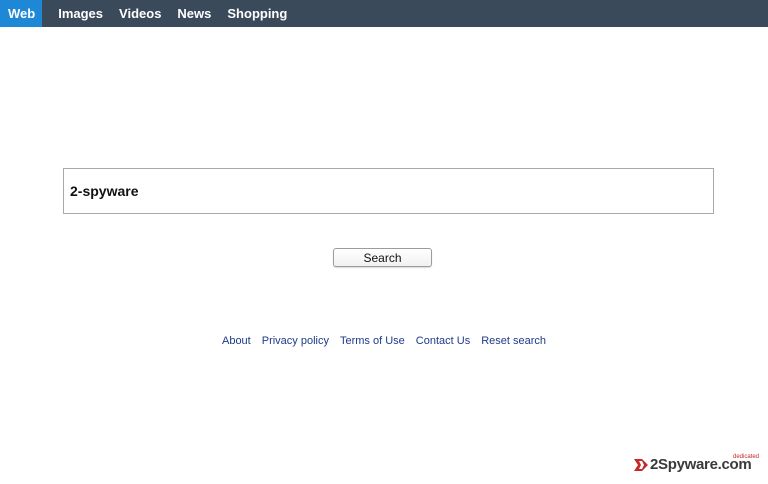 The height and width of the screenshot is (484, 768). Describe the element at coordinates (21, 13) in the screenshot. I see `tab-web: Web` at that location.